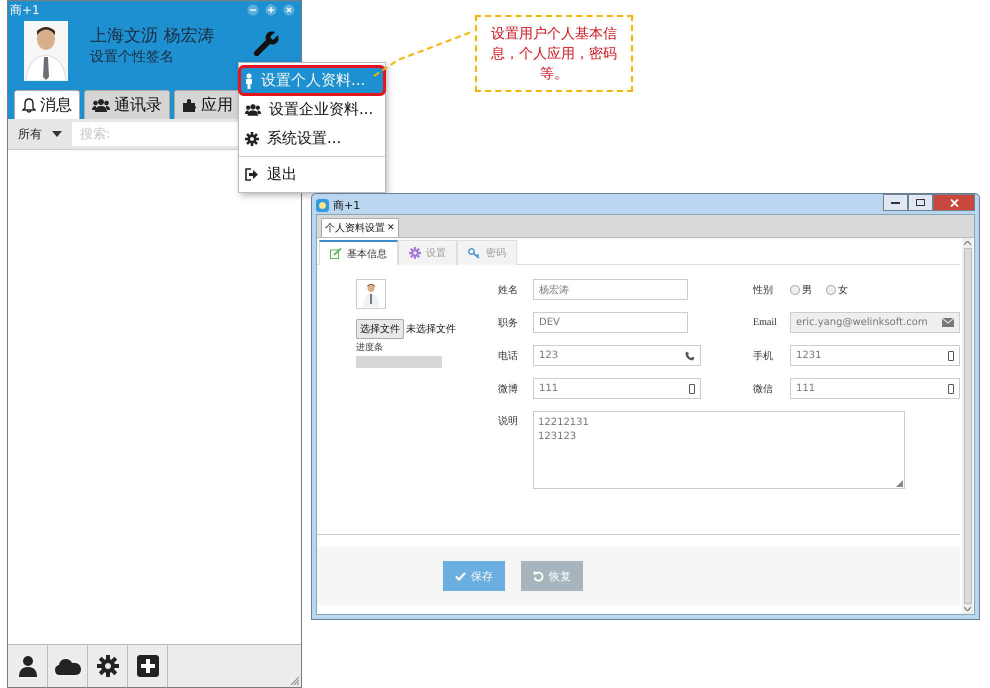 Image resolution: width=990 pixels, height=688 pixels. Describe the element at coordinates (207, 104) in the screenshot. I see `tab: 应用` at that location.